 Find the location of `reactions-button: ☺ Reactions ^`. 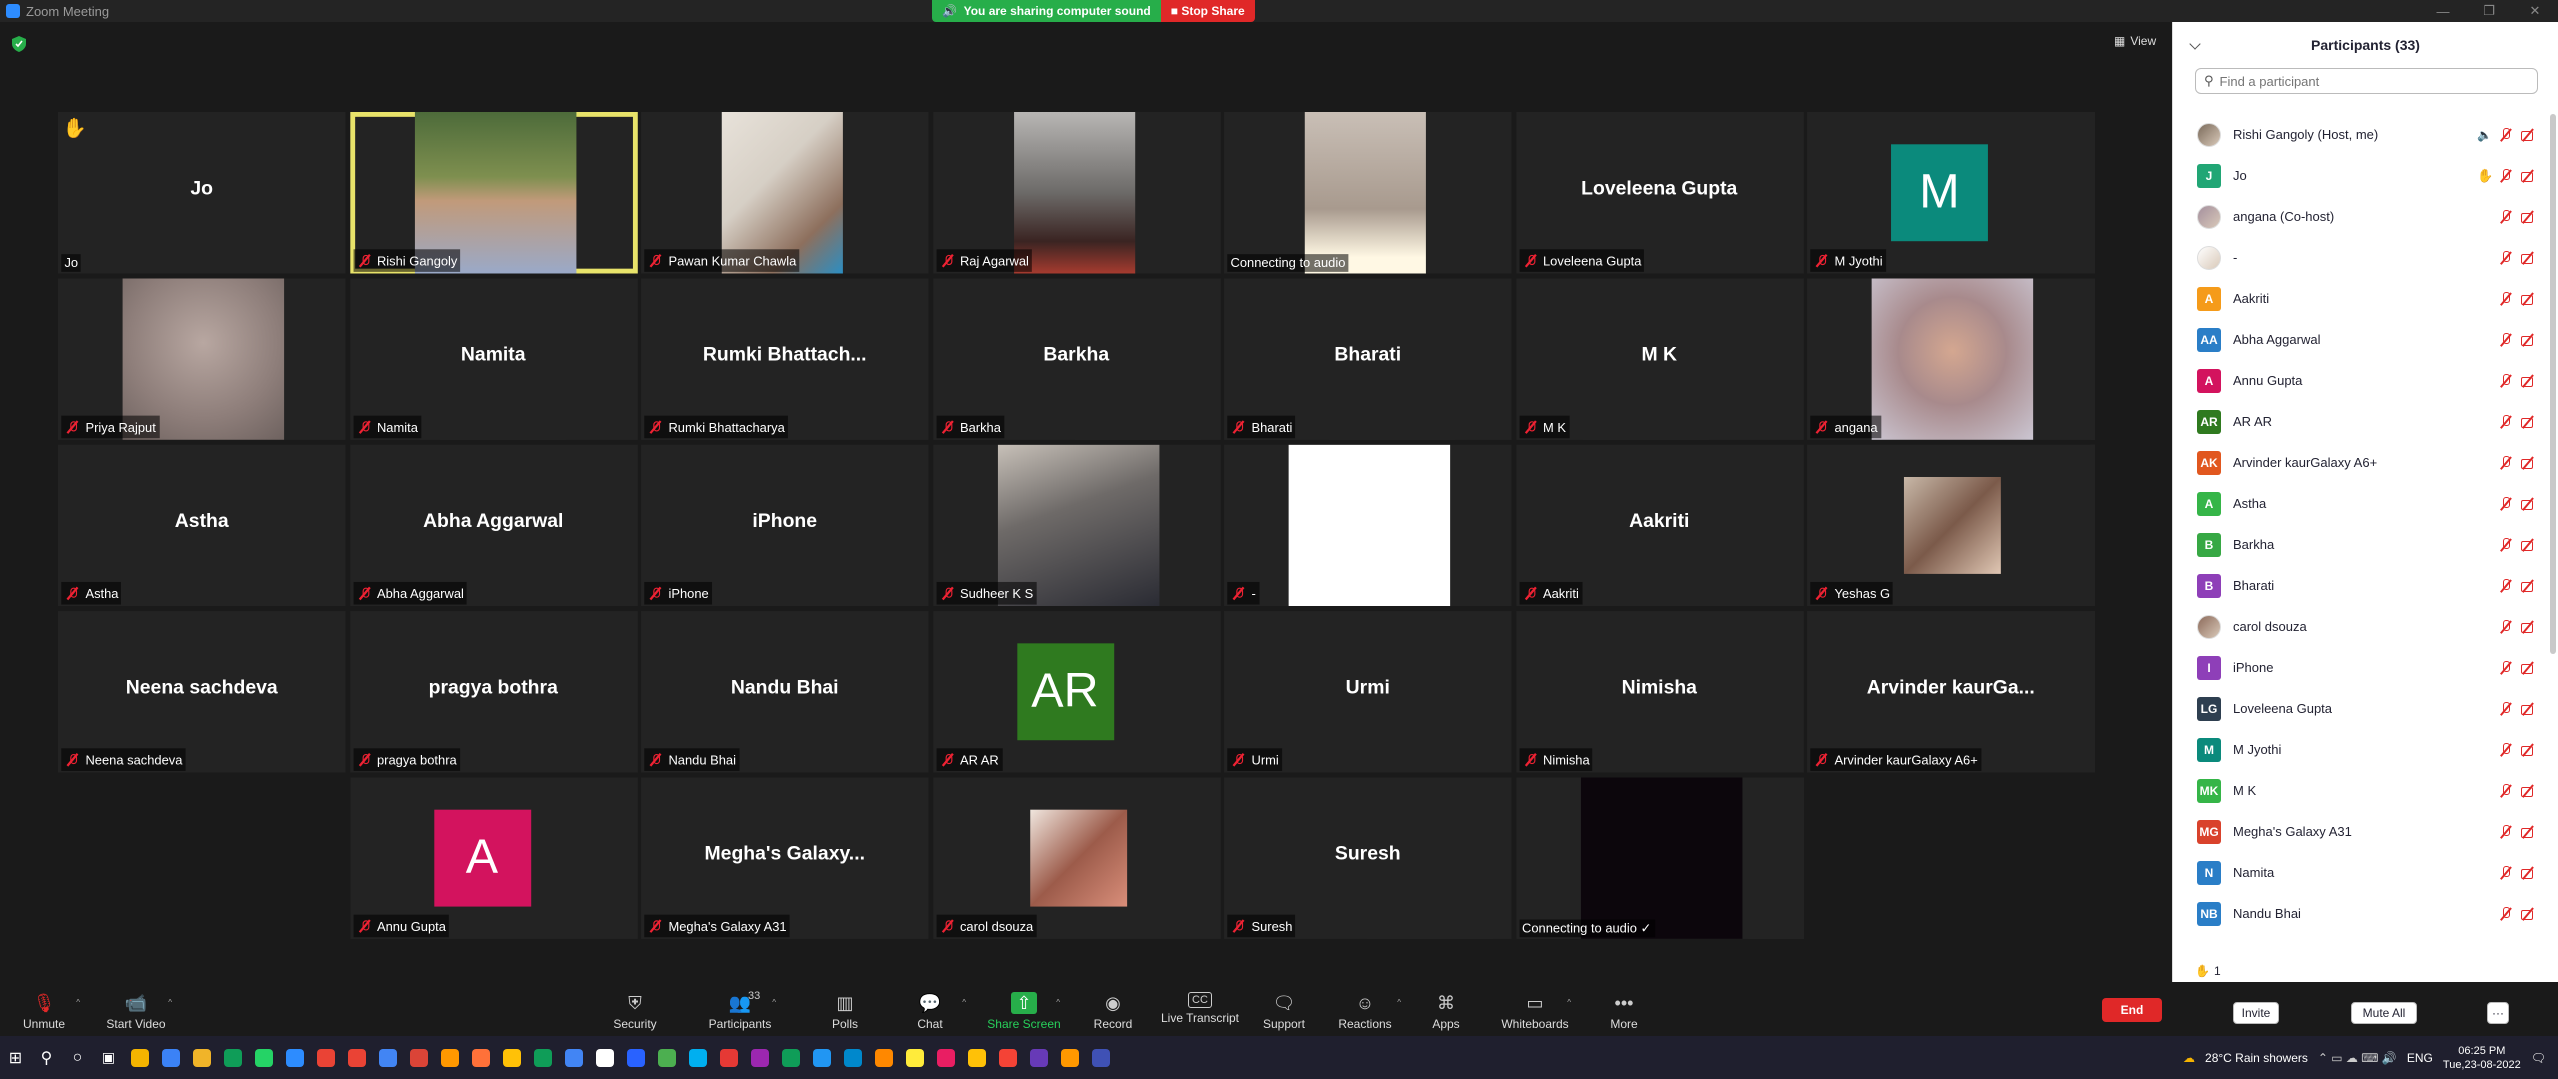

reactions-button: ☺ Reactions ^ is located at coordinates (1365, 1012).